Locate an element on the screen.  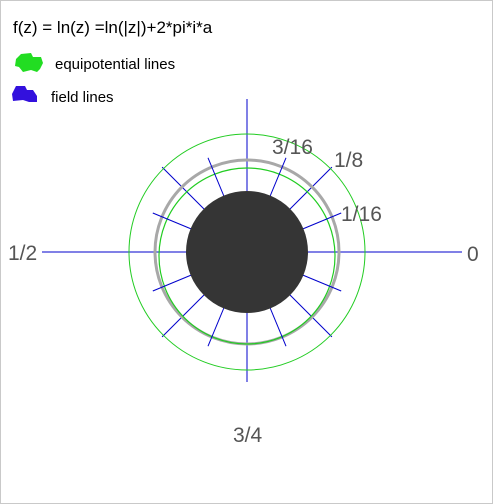
label-one-sixteenth: 1/16 is located at coordinates (361, 214).